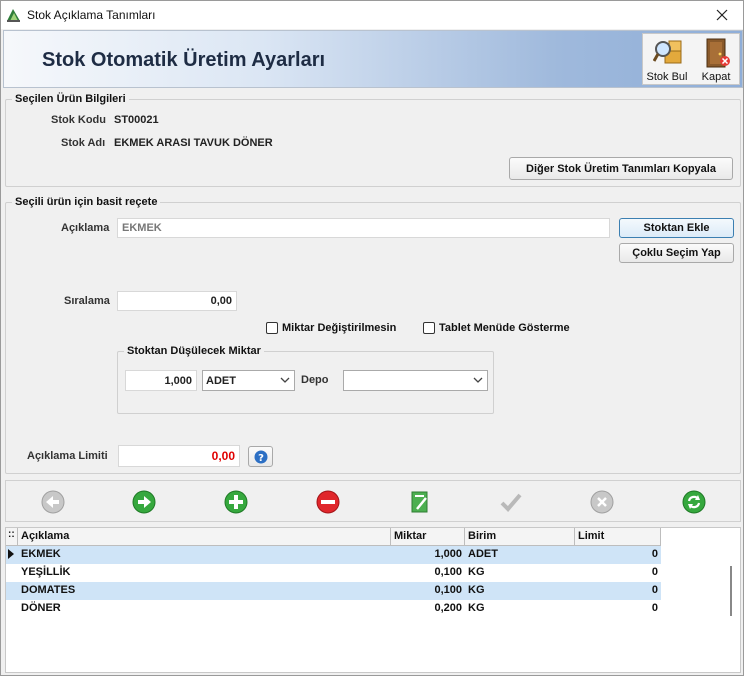 This screenshot has width=744, height=676. I want to click on checkmark-icon, so click(511, 502).